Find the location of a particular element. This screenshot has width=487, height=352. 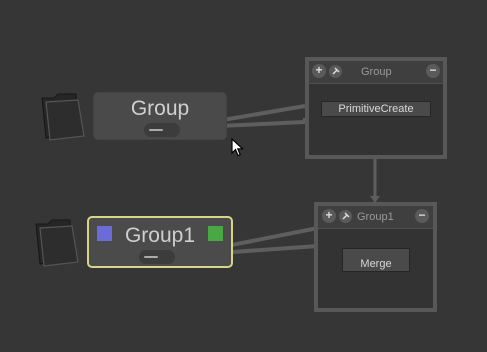

output-port-swatch is located at coordinates (215, 233).